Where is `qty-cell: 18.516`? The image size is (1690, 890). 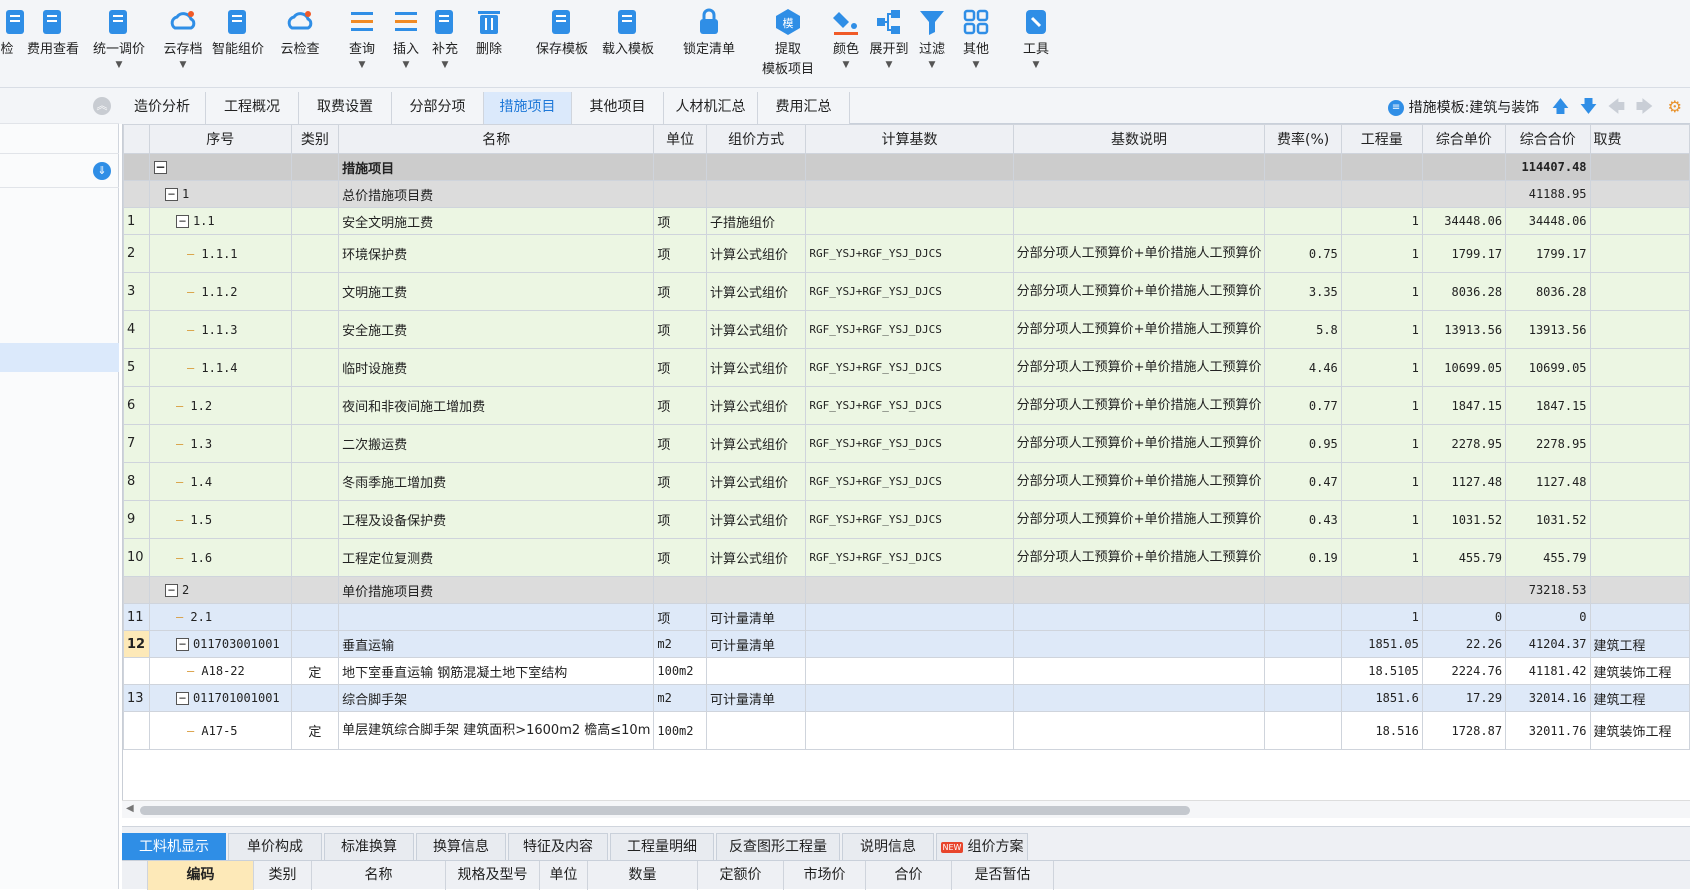
qty-cell: 18.516 is located at coordinates (1381, 730).